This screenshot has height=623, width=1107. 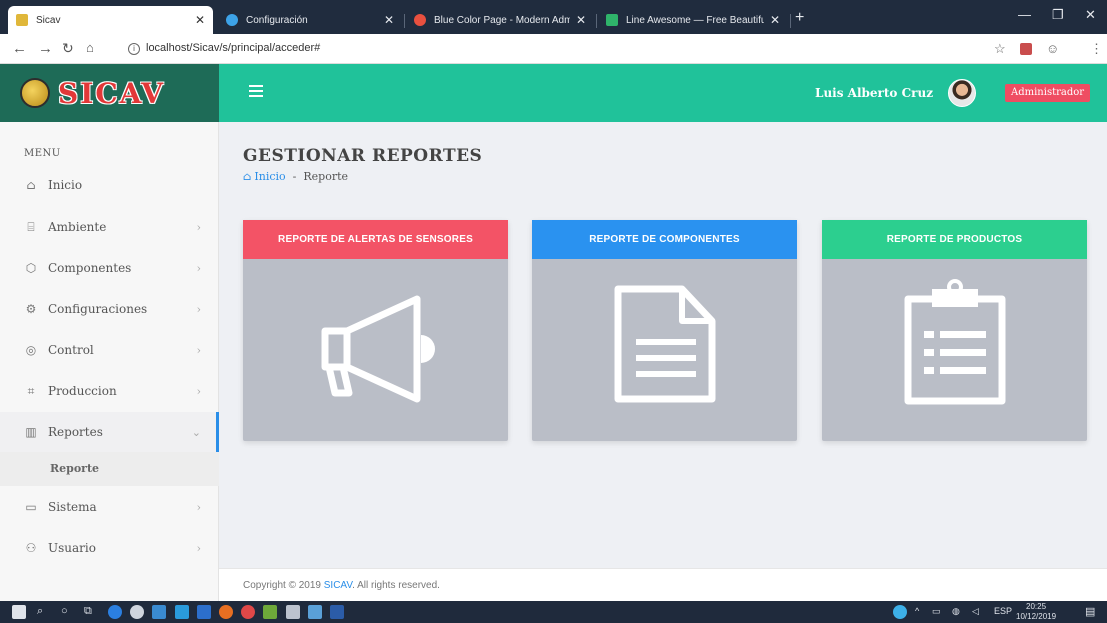 What do you see at coordinates (31, 432) in the screenshot?
I see `chart-icon: ▥` at bounding box center [31, 432].